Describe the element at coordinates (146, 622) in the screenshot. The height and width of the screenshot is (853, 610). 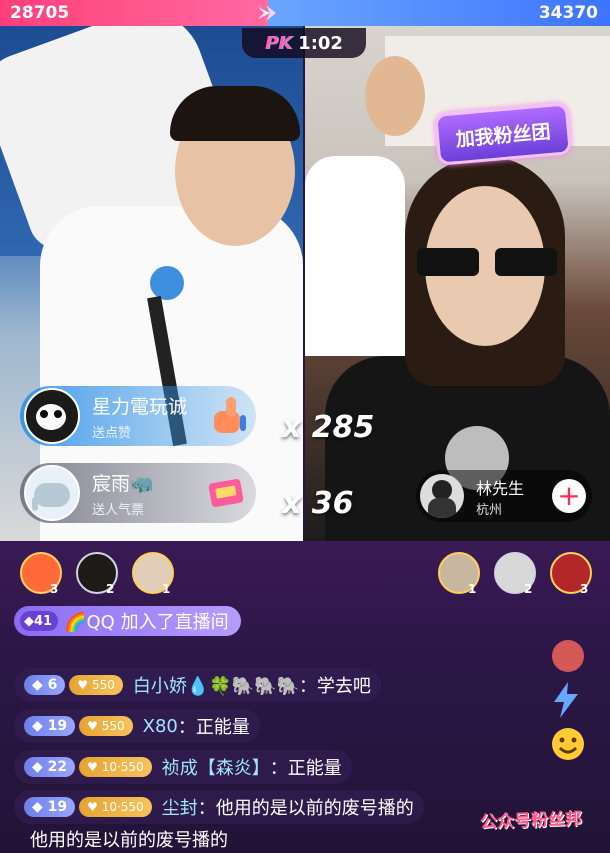
I see `join-text: 🌈QQ 加入了直播间` at that location.